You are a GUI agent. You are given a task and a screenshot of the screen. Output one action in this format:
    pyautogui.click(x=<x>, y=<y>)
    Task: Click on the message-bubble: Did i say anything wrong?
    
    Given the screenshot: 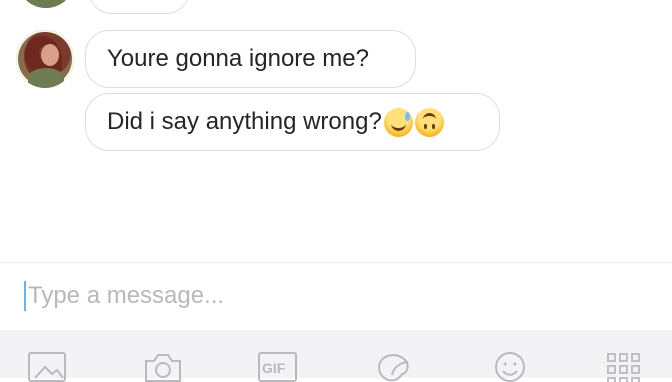 What is the action you would take?
    pyautogui.click(x=292, y=122)
    